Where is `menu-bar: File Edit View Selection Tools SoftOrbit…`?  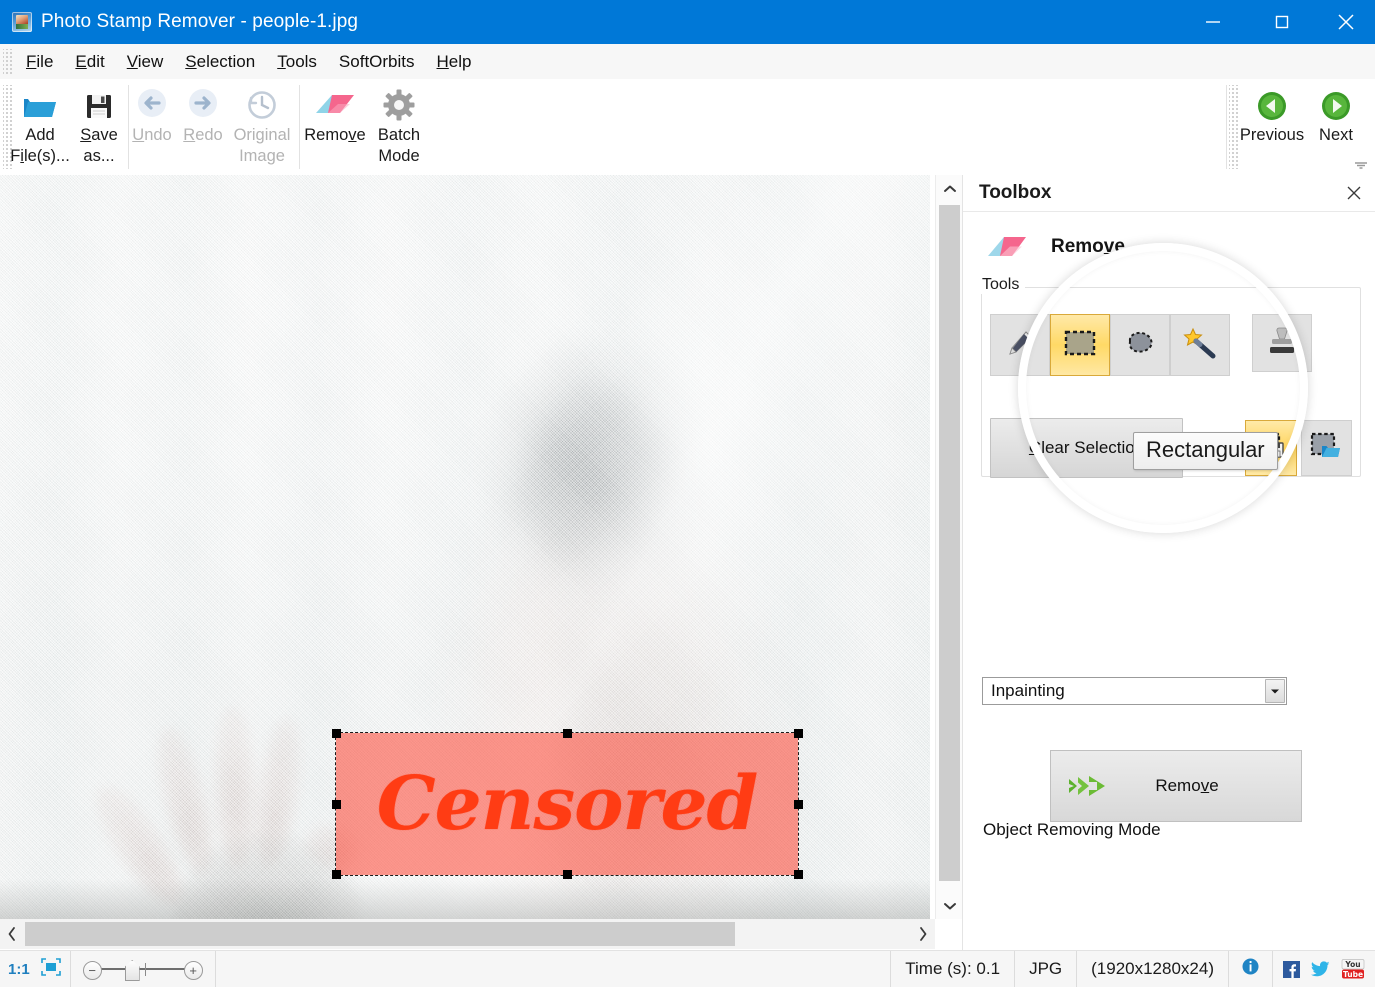 menu-bar: File Edit View Selection Tools SoftOrbit… is located at coordinates (687, 61).